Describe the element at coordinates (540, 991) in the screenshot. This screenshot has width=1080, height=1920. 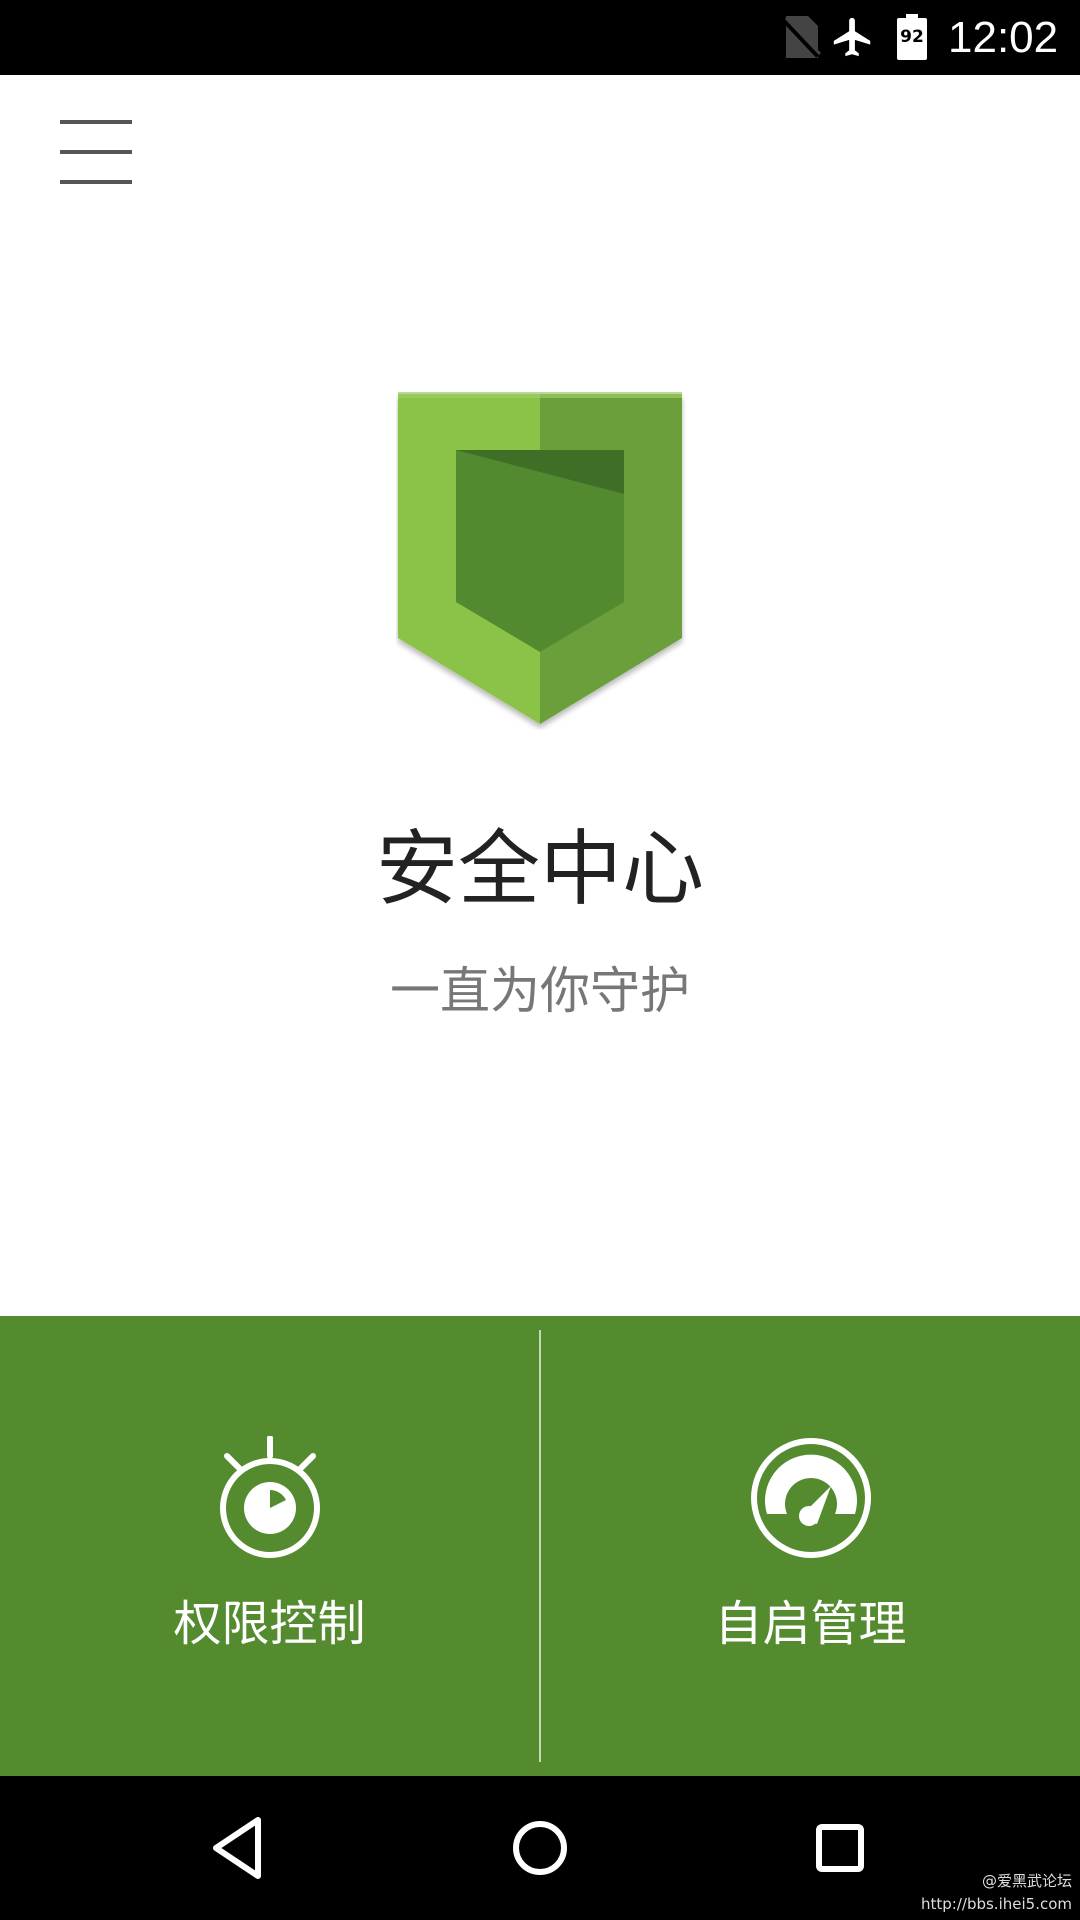
I see `app-subtitle: 一直为你守护` at that location.